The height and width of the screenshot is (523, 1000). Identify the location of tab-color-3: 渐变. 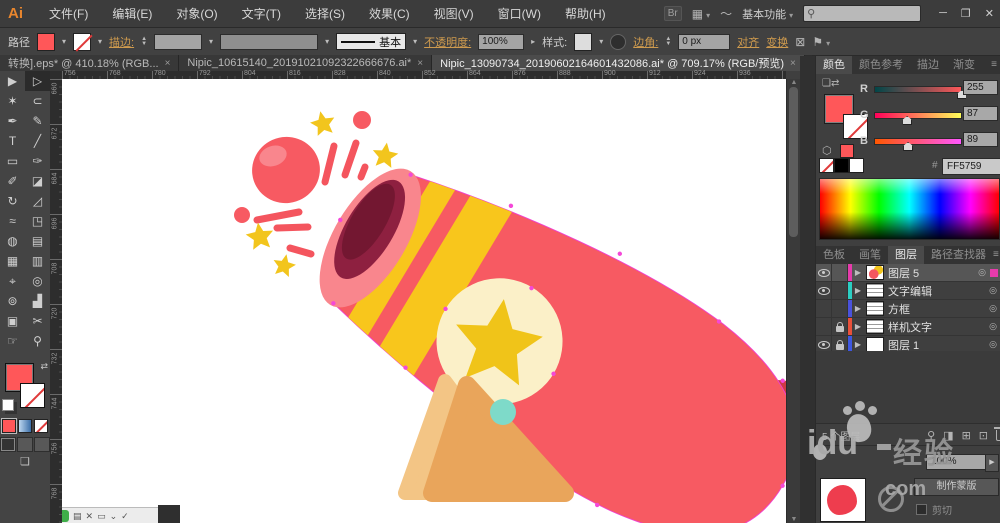
(964, 65).